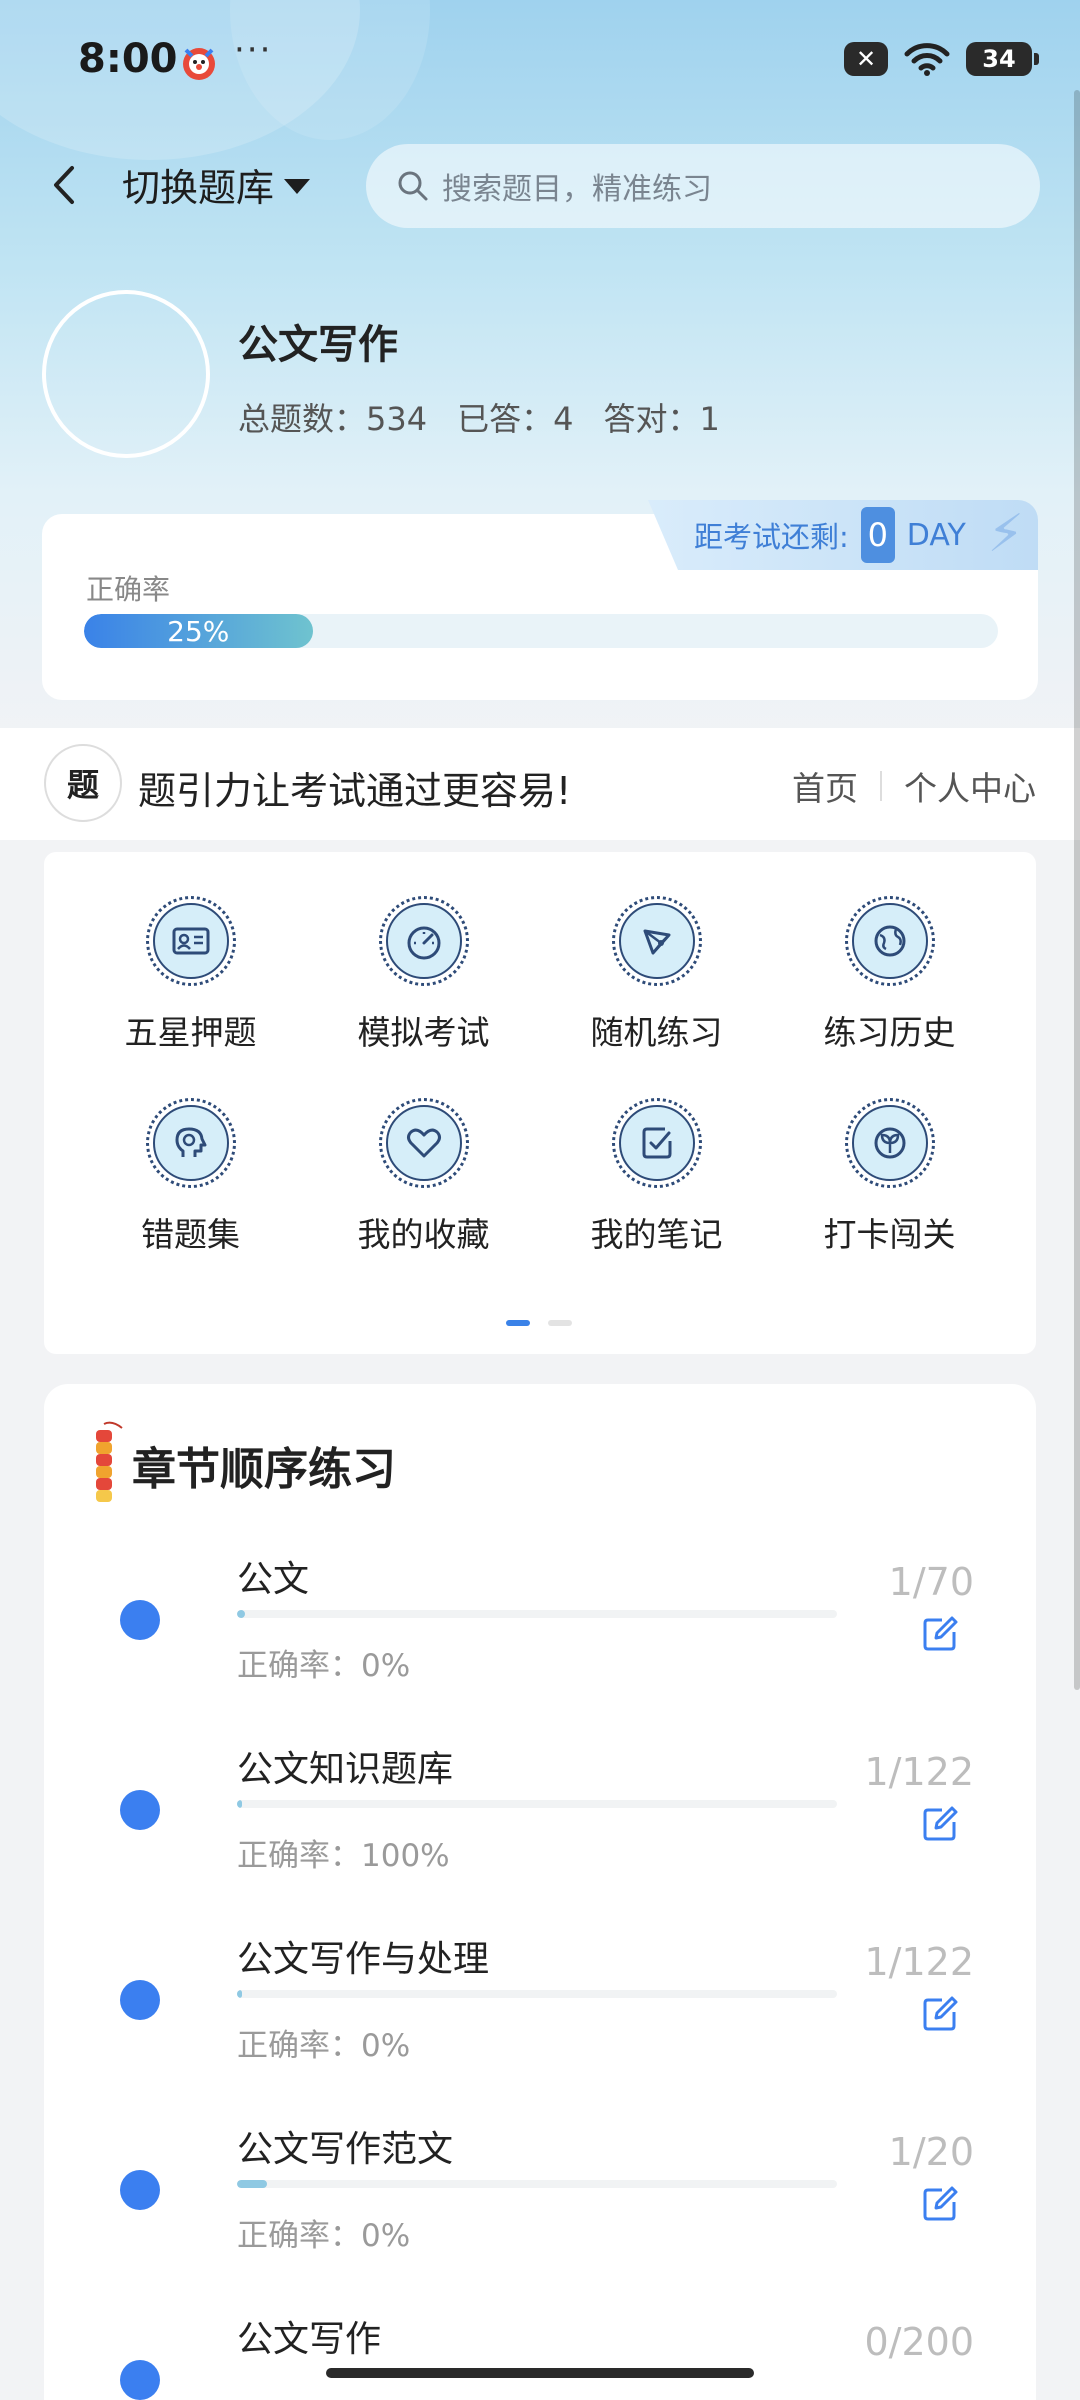  What do you see at coordinates (273, 1579) in the screenshot?
I see `chapter-name: 公文` at bounding box center [273, 1579].